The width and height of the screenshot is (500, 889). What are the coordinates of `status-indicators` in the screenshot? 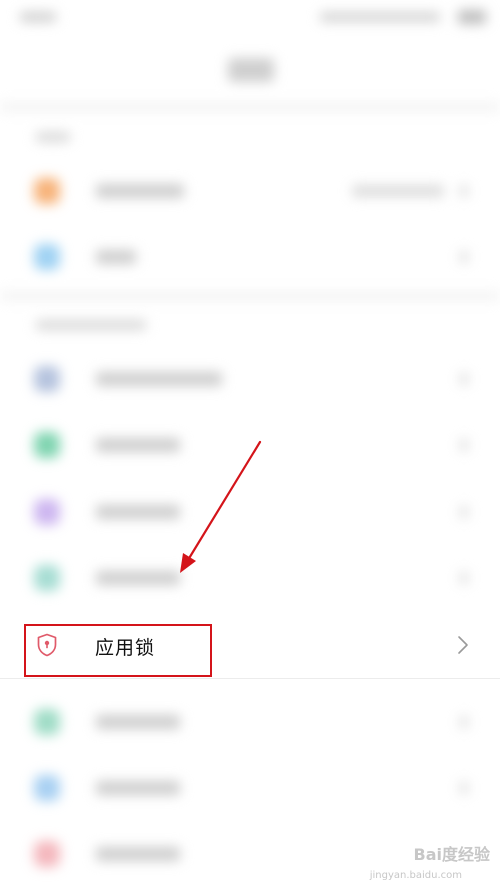 It's located at (380, 17).